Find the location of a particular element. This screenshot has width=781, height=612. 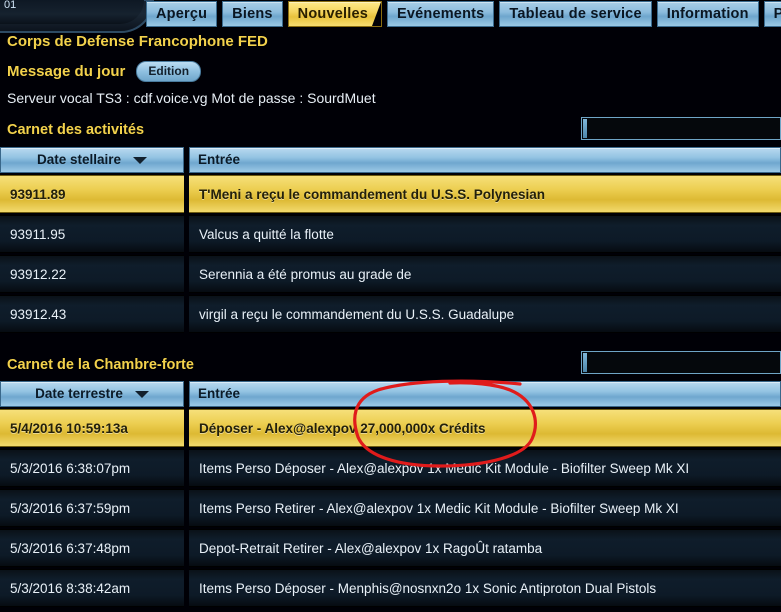

vault-search-input is located at coordinates (683, 362).